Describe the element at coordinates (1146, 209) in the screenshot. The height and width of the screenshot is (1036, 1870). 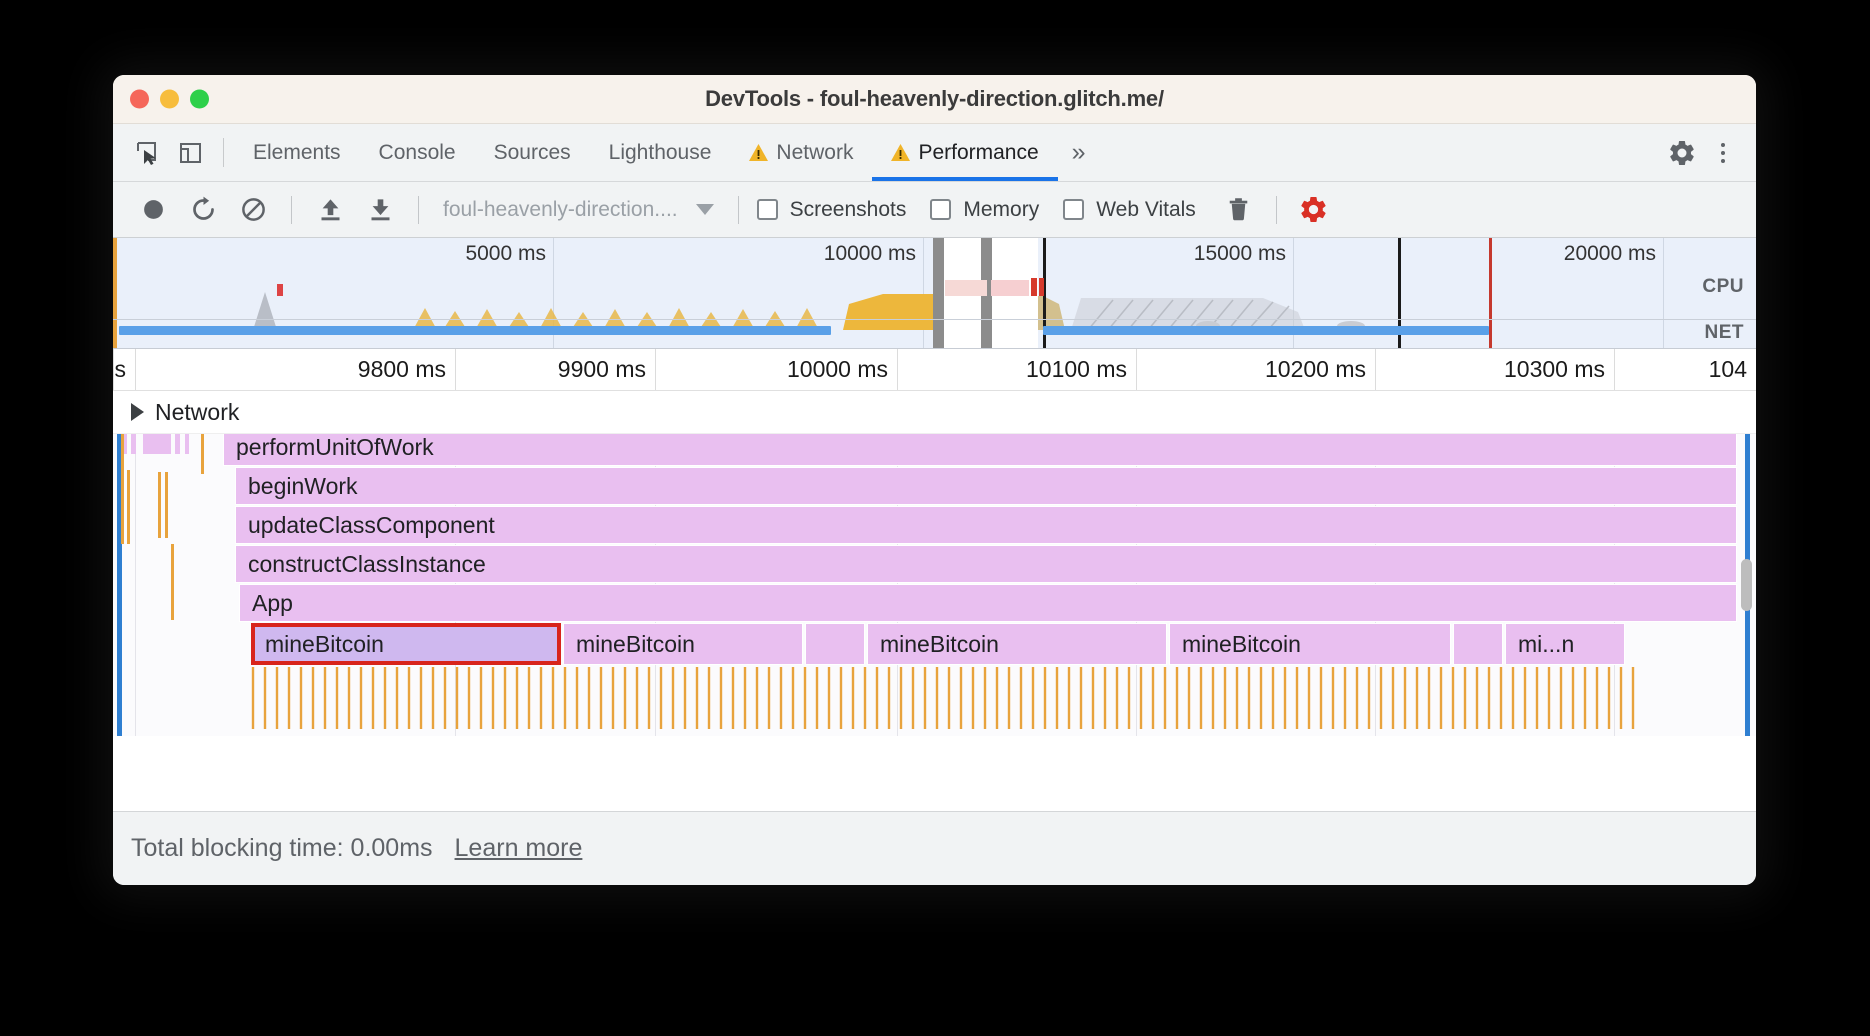
I see `checkbox-label: Web Vitals` at that location.